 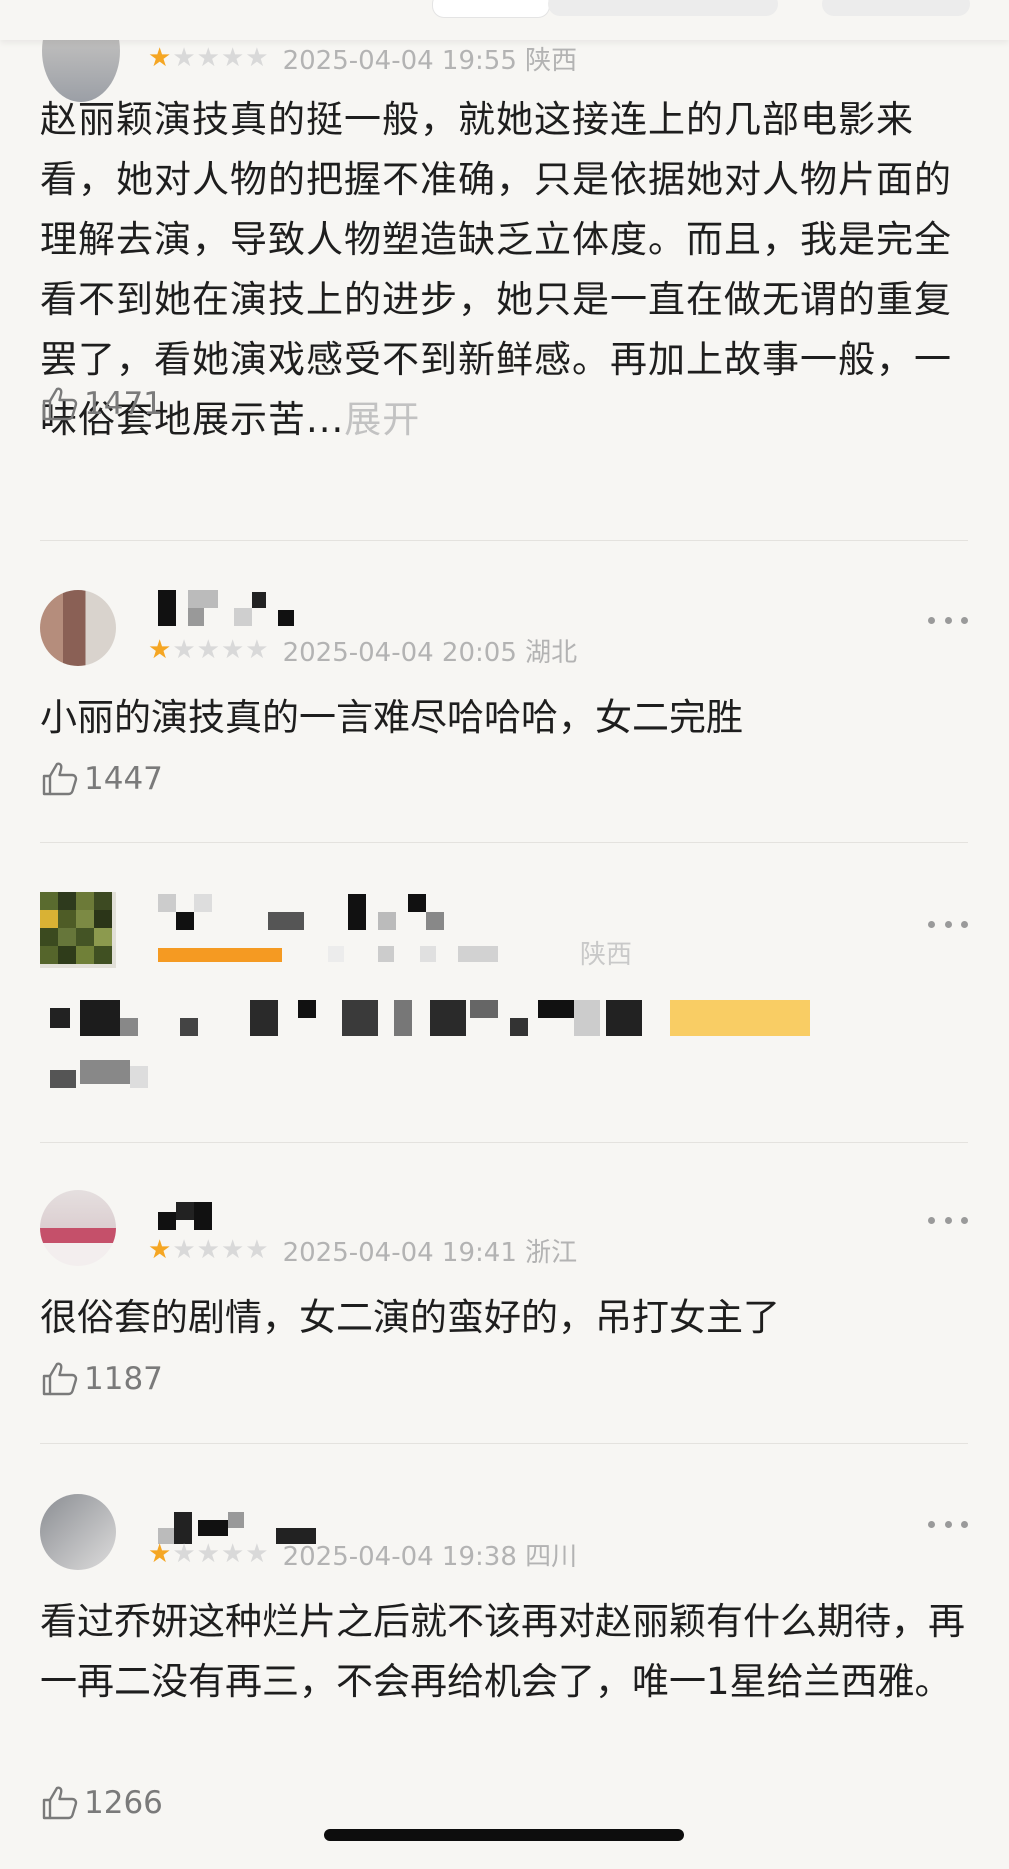 I want to click on like-count: 1447, so click(x=123, y=779).